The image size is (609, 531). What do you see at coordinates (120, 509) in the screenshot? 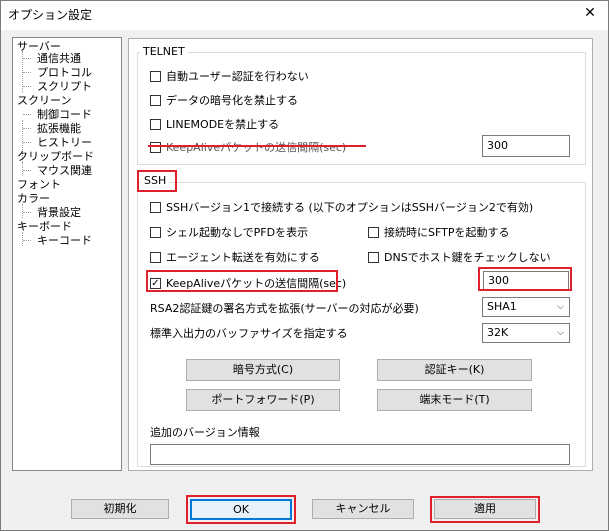
I see `init-button: 初期化` at bounding box center [120, 509].